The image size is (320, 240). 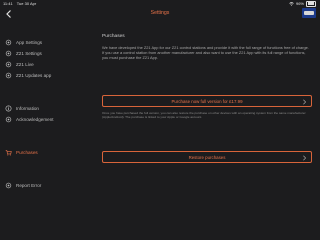 I want to click on sidebar-item-z21-updates: Z21 Updates app, so click(x=28, y=75).